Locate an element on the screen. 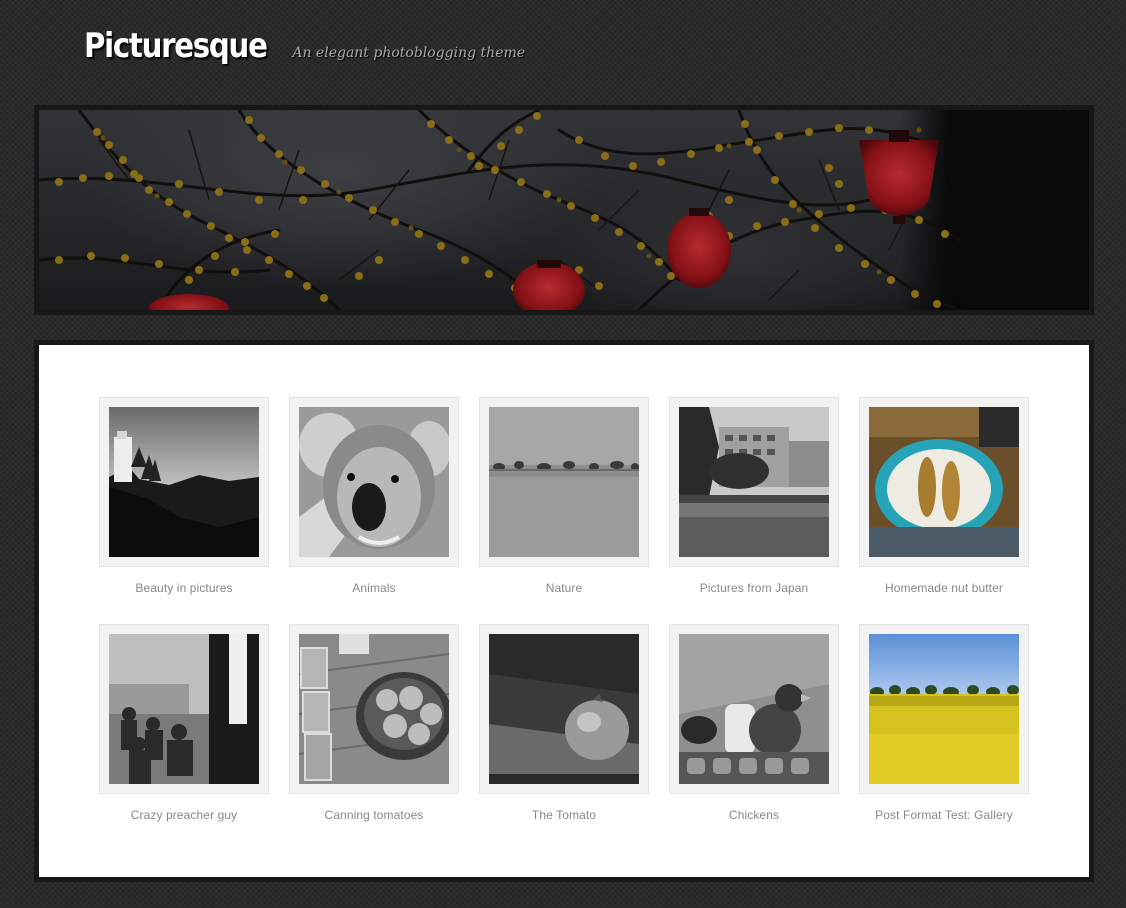  gallery-caption: Animals is located at coordinates (374, 588).